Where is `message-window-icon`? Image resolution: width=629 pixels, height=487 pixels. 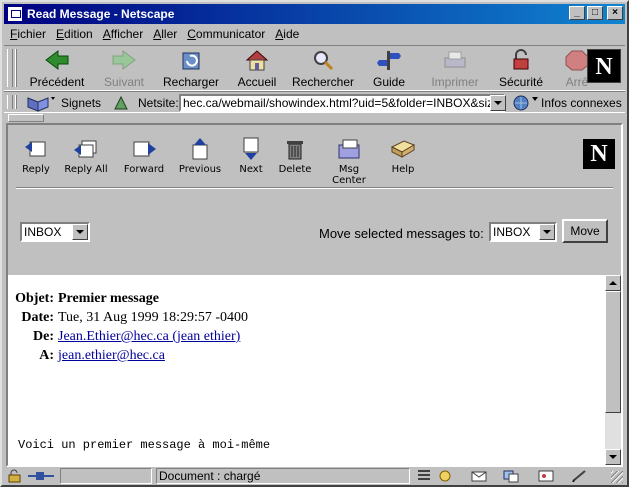 message-window-icon is located at coordinates (15, 14).